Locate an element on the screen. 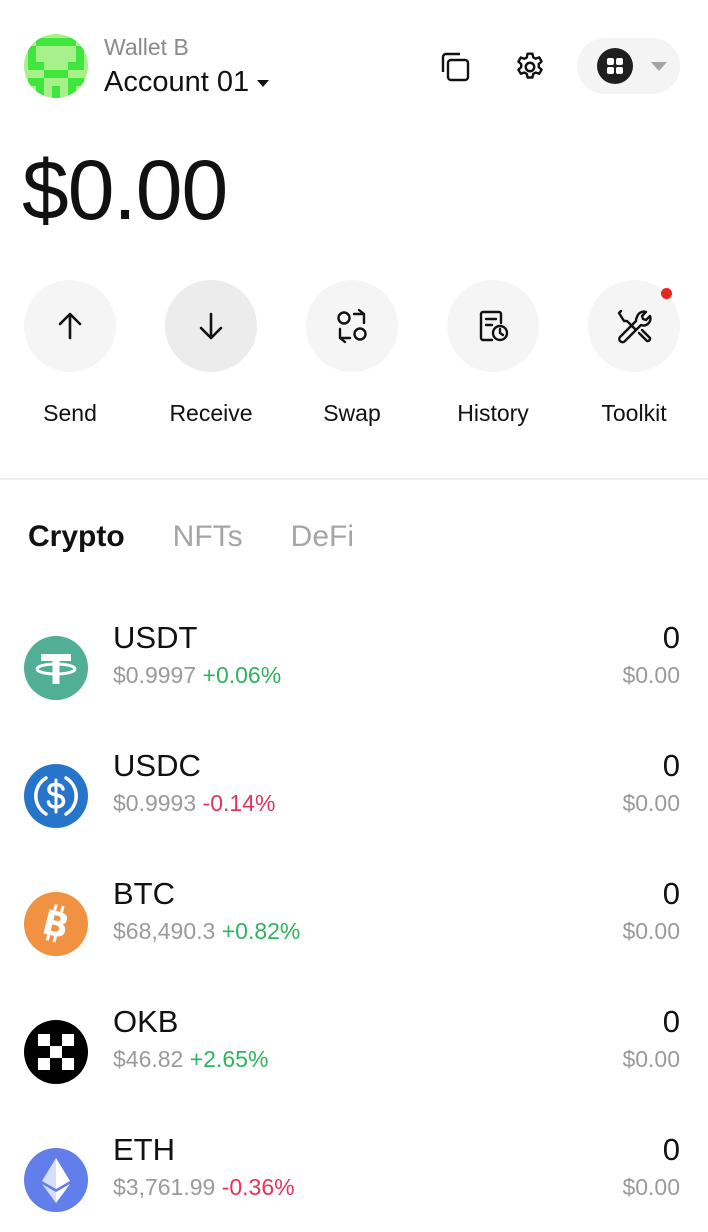 This screenshot has width=708, height=1232. avatar is located at coordinates (56, 66).